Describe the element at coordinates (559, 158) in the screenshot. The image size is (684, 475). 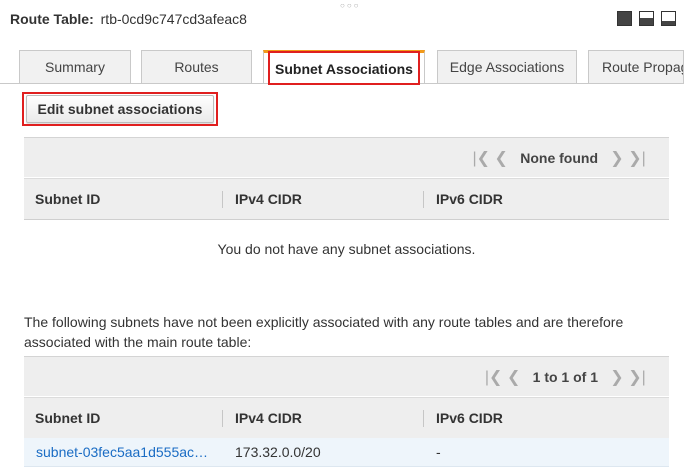
I see `pager-status: None found` at that location.